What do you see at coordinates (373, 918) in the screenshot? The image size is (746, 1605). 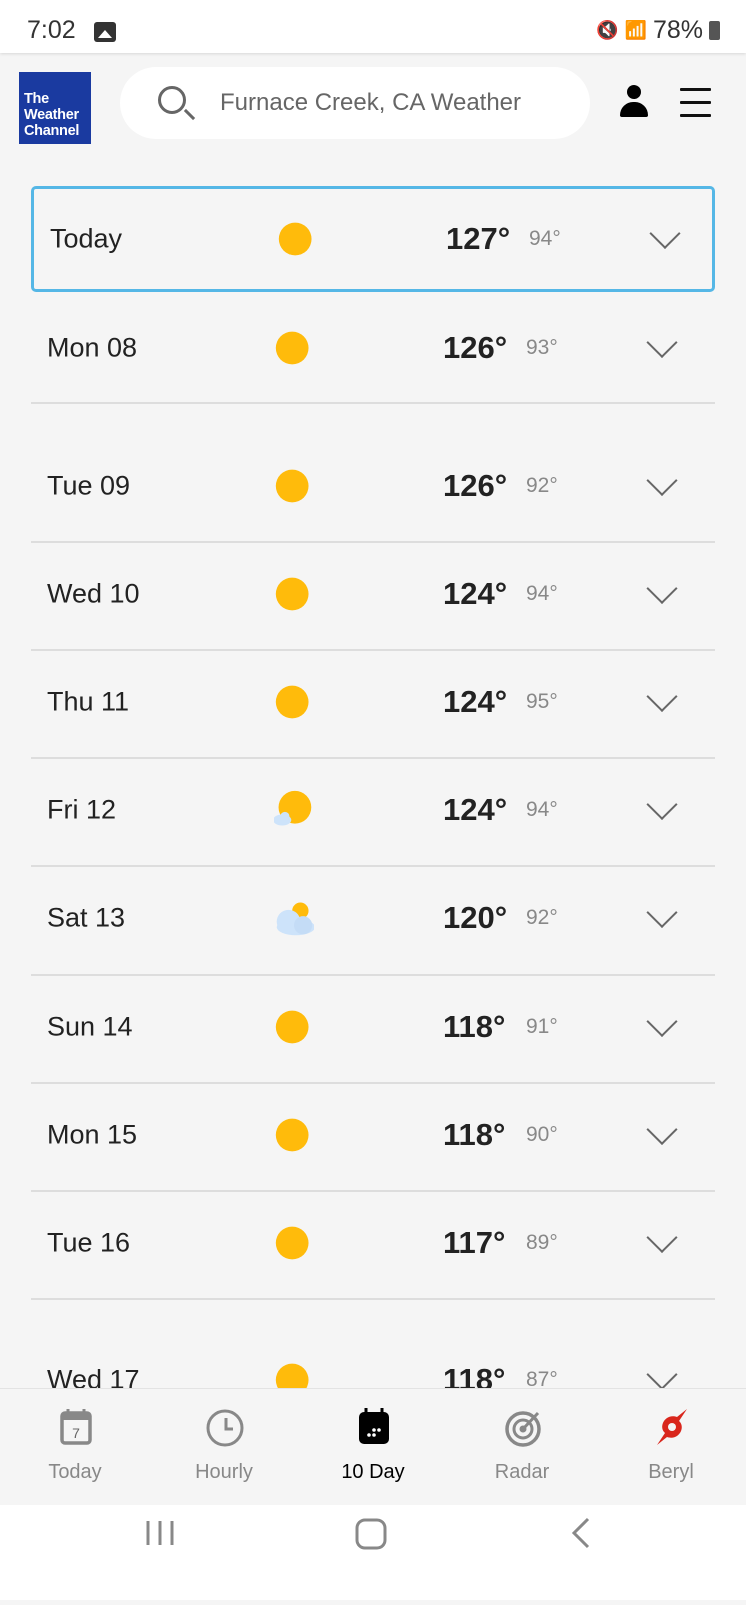 I see `forecast-row: Sat 13 120° 92°` at bounding box center [373, 918].